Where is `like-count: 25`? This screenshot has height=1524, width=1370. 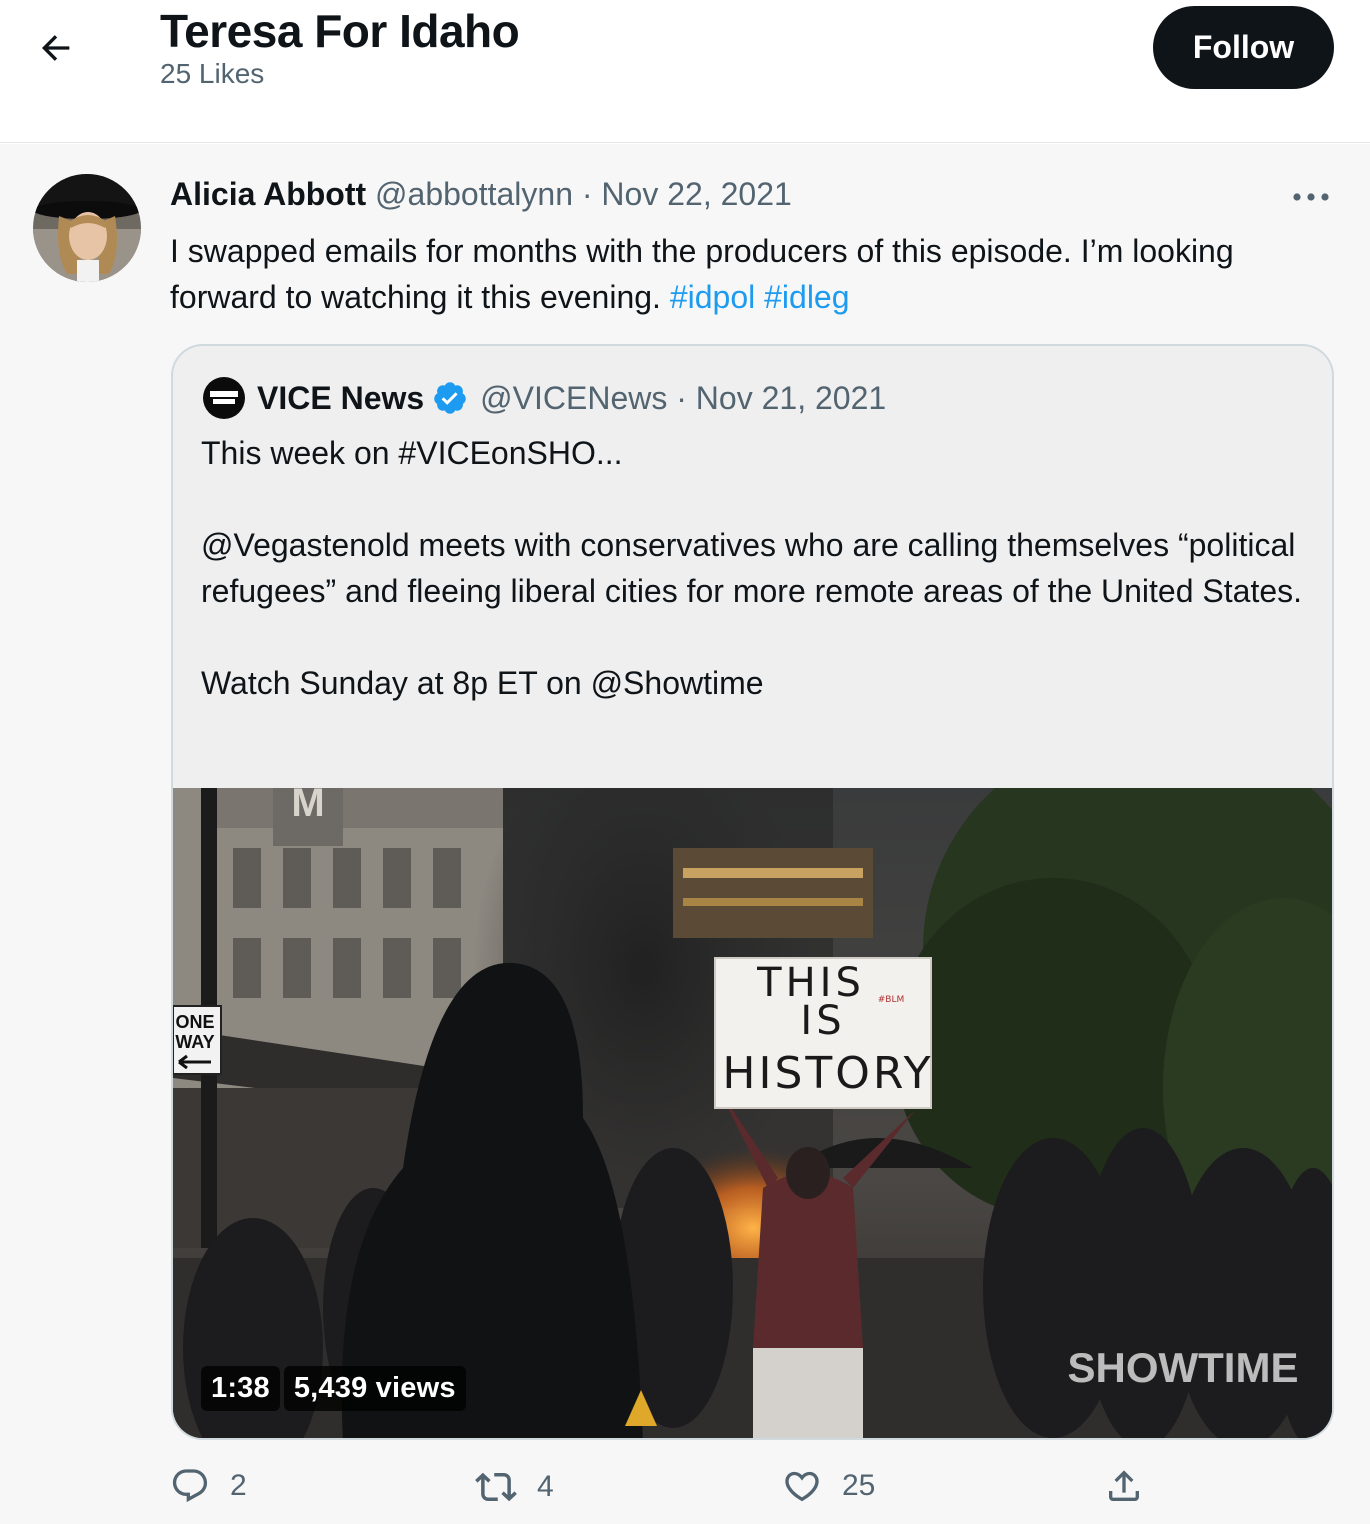
like-count: 25 is located at coordinates (859, 1485).